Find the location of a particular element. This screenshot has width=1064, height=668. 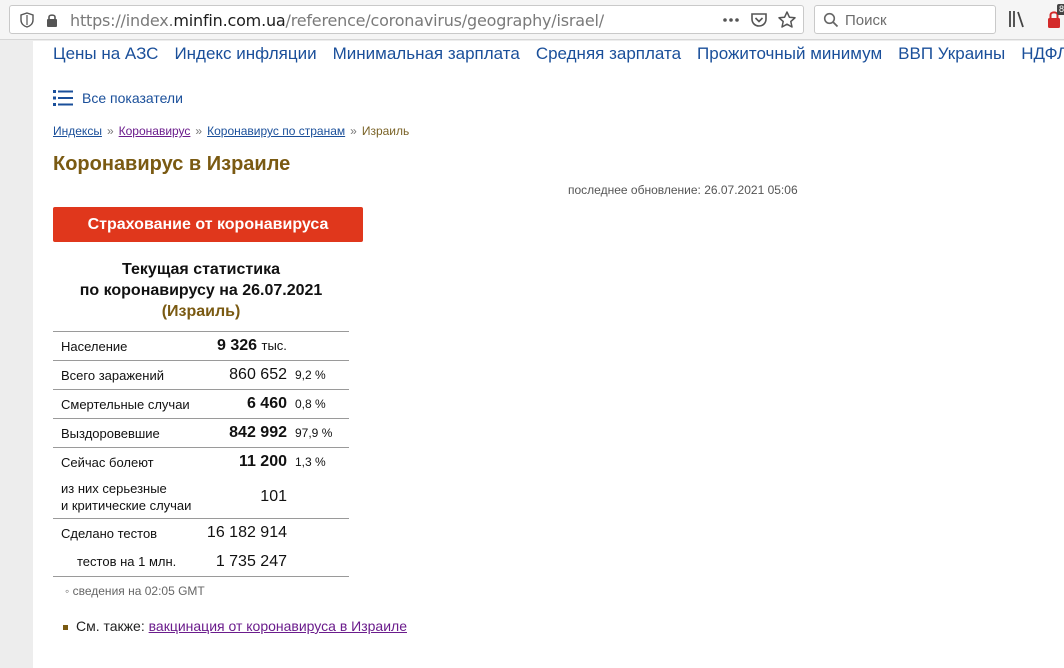

breadcrumb-current: Израиль is located at coordinates (385, 131).